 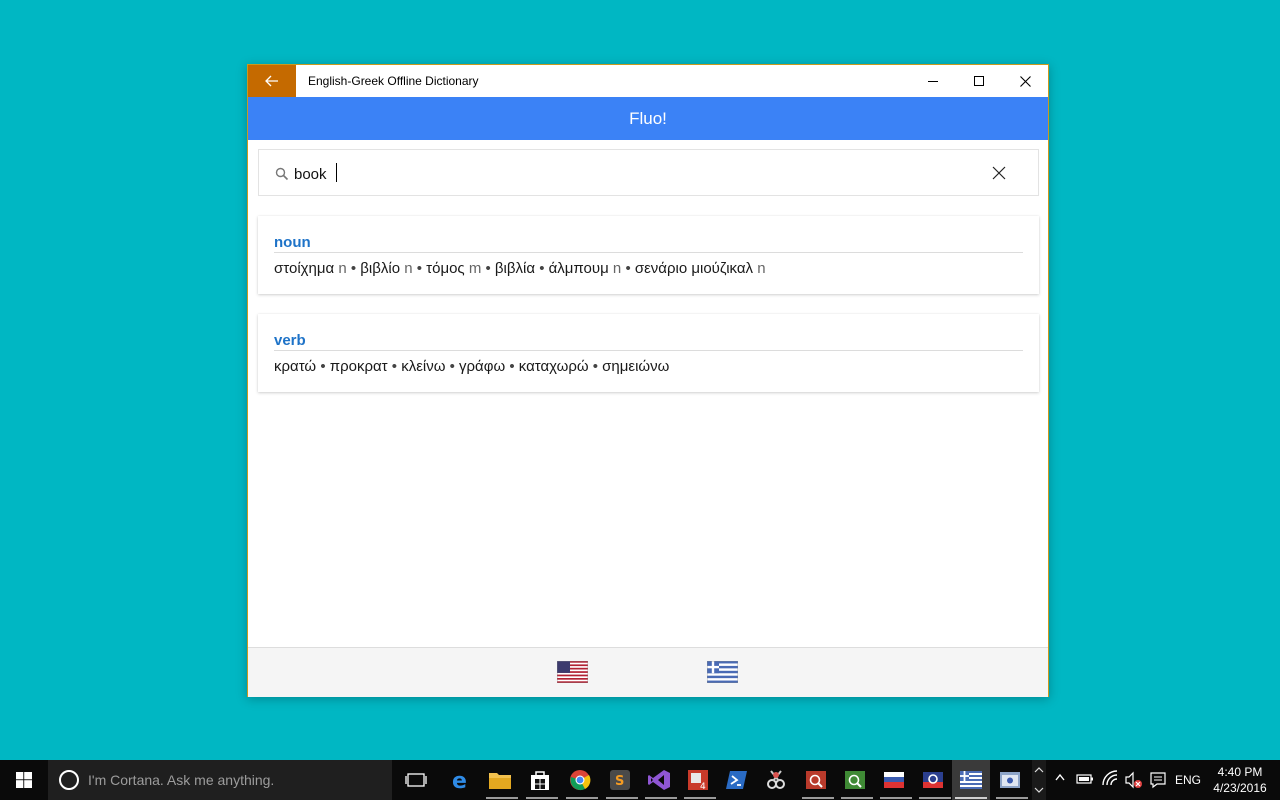 I want to click on wifi-icon, so click(x=1110, y=780).